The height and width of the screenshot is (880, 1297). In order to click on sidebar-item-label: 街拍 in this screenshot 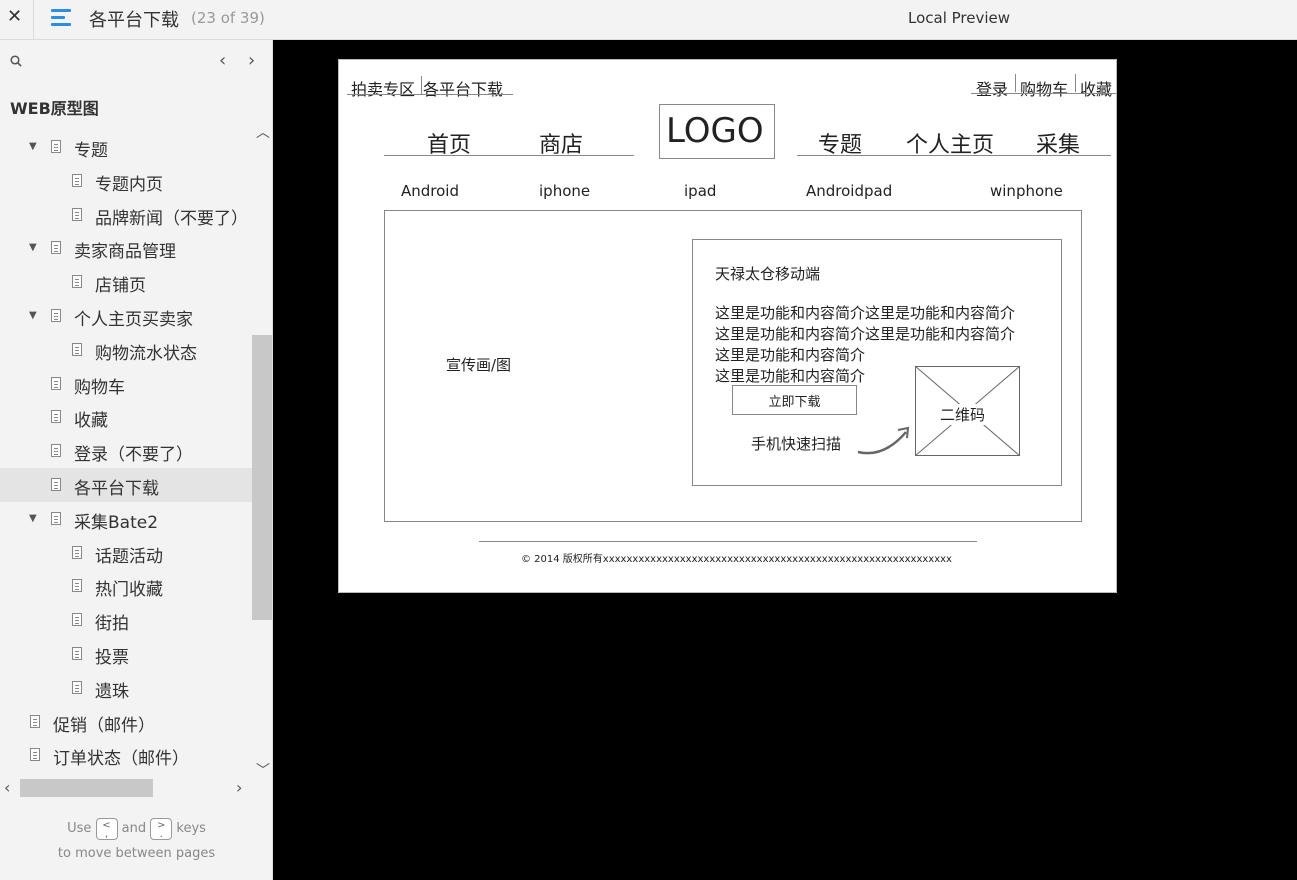, I will do `click(112, 624)`.